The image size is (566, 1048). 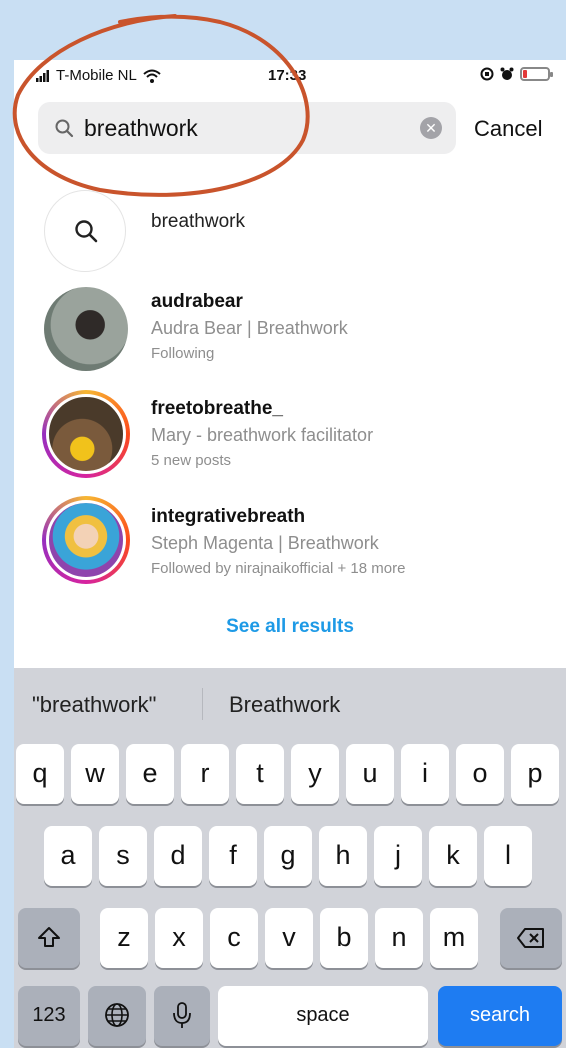 I want to click on account-full-name: Steph Magenta | Breathwork, so click(x=265, y=543).